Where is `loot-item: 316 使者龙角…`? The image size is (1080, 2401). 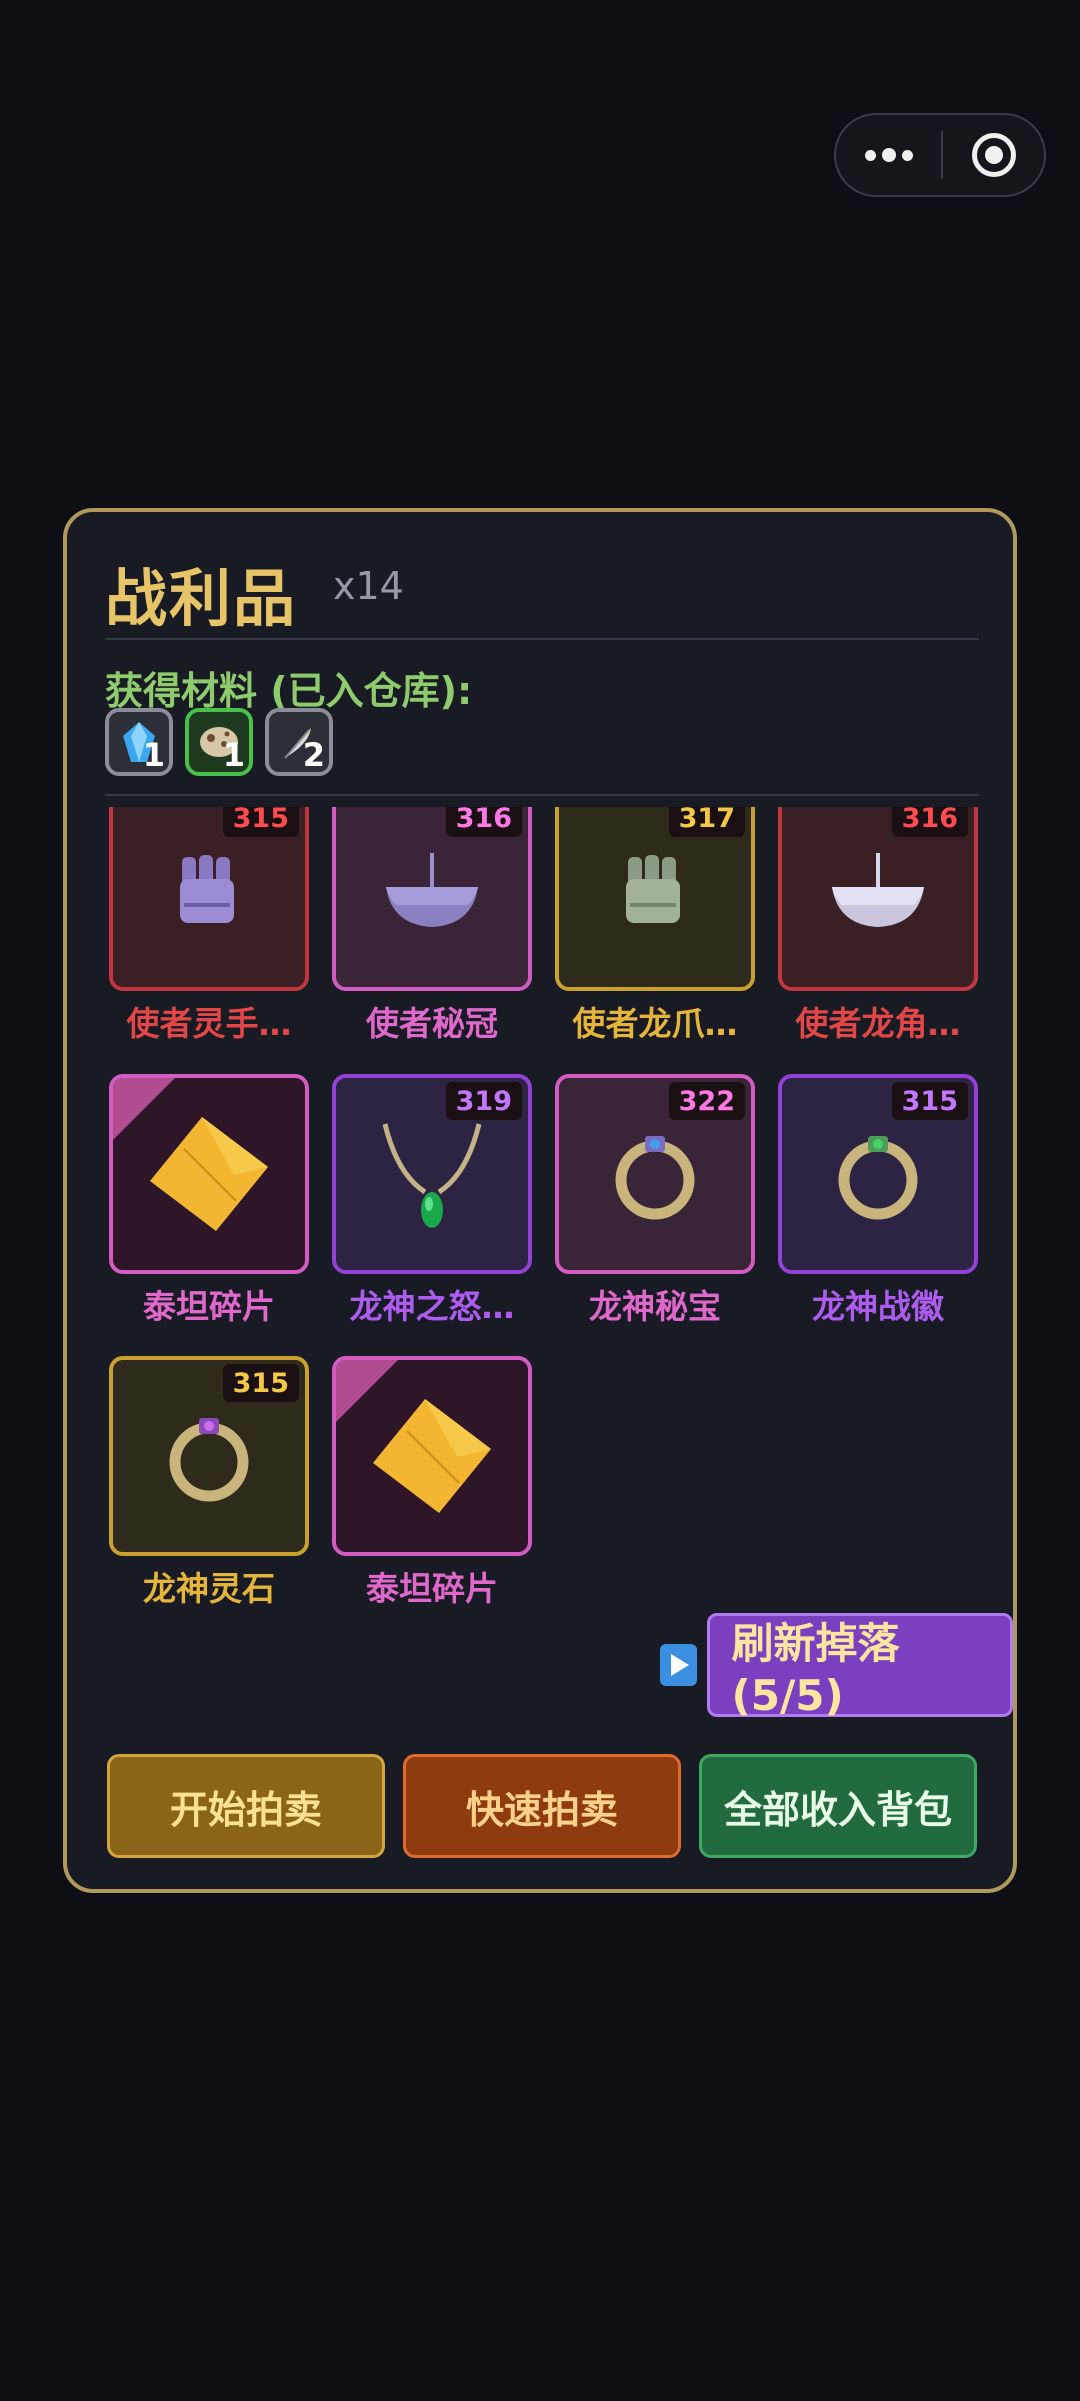
loot-item: 316 使者龙角… is located at coordinates (878, 926).